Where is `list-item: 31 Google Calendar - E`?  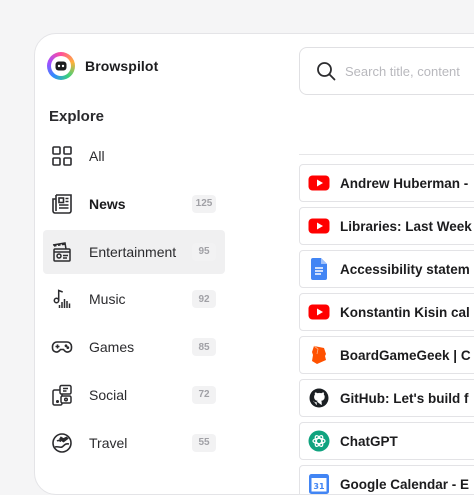
list-item: 31 Google Calendar - E is located at coordinates (386, 479).